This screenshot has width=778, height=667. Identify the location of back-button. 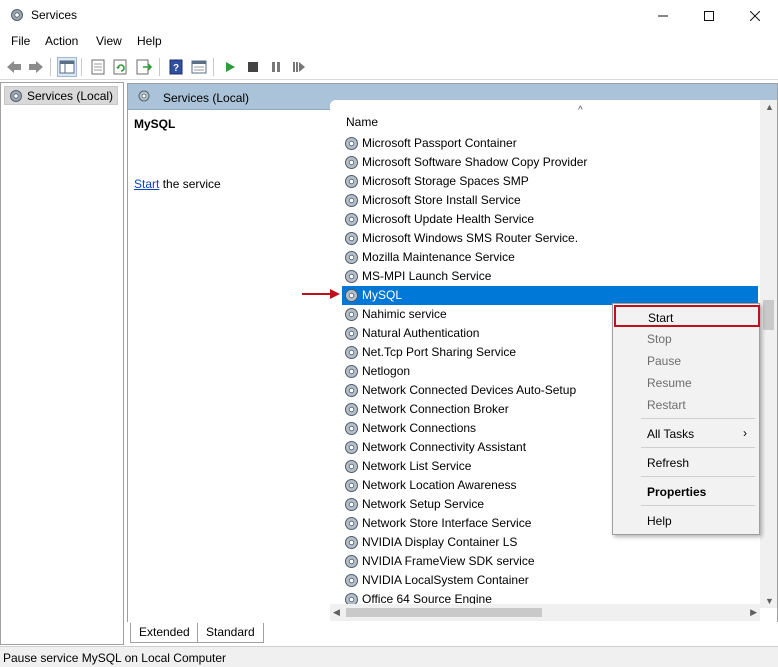
(14, 67).